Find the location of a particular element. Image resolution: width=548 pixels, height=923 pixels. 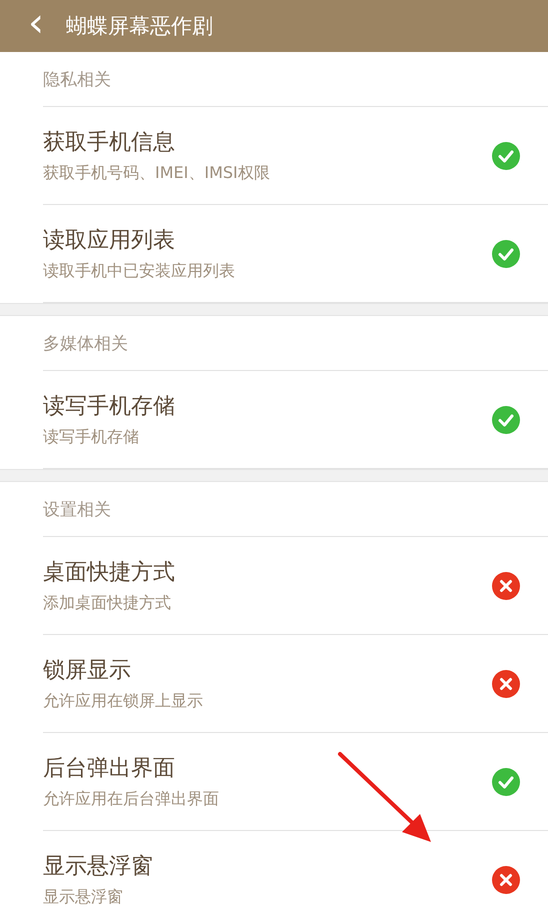

section-title: 多媒体相关 is located at coordinates (85, 343).